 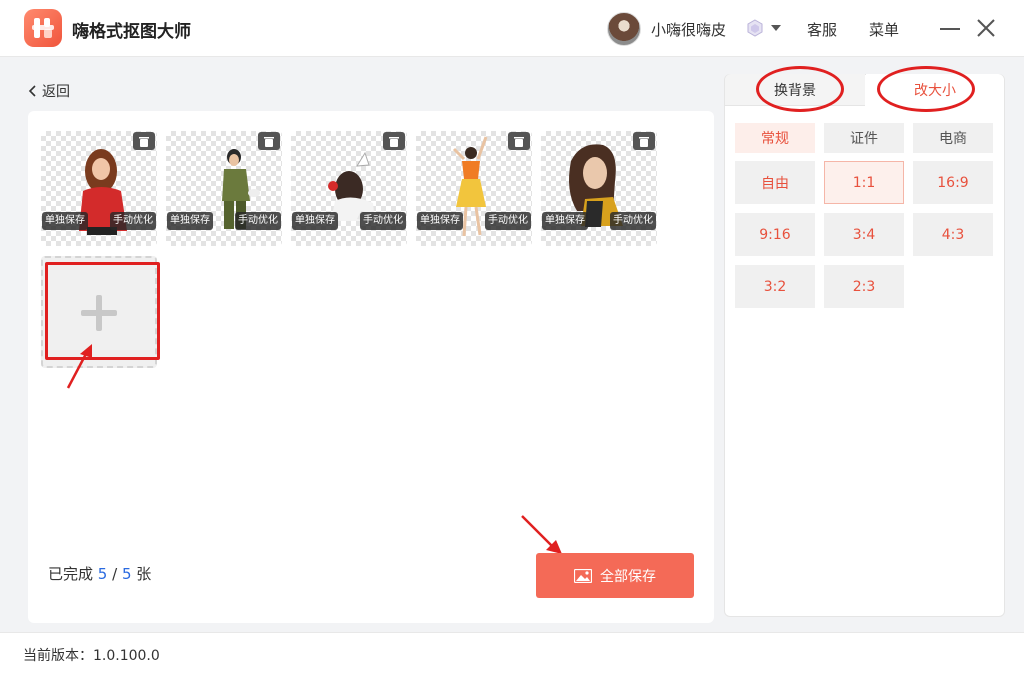 I want to click on chevron-left-icon, so click(x=32, y=91).